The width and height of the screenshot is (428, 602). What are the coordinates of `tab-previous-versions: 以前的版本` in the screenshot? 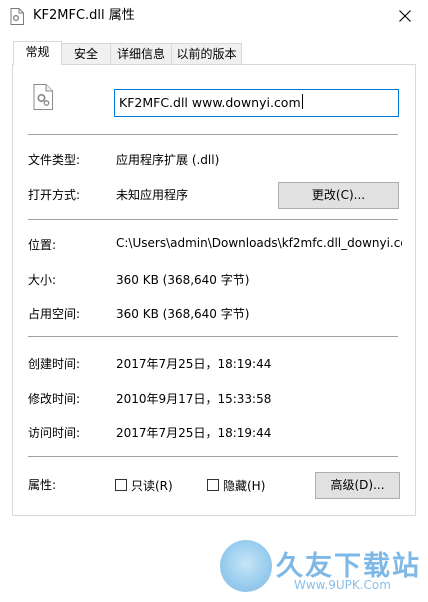 It's located at (206, 53).